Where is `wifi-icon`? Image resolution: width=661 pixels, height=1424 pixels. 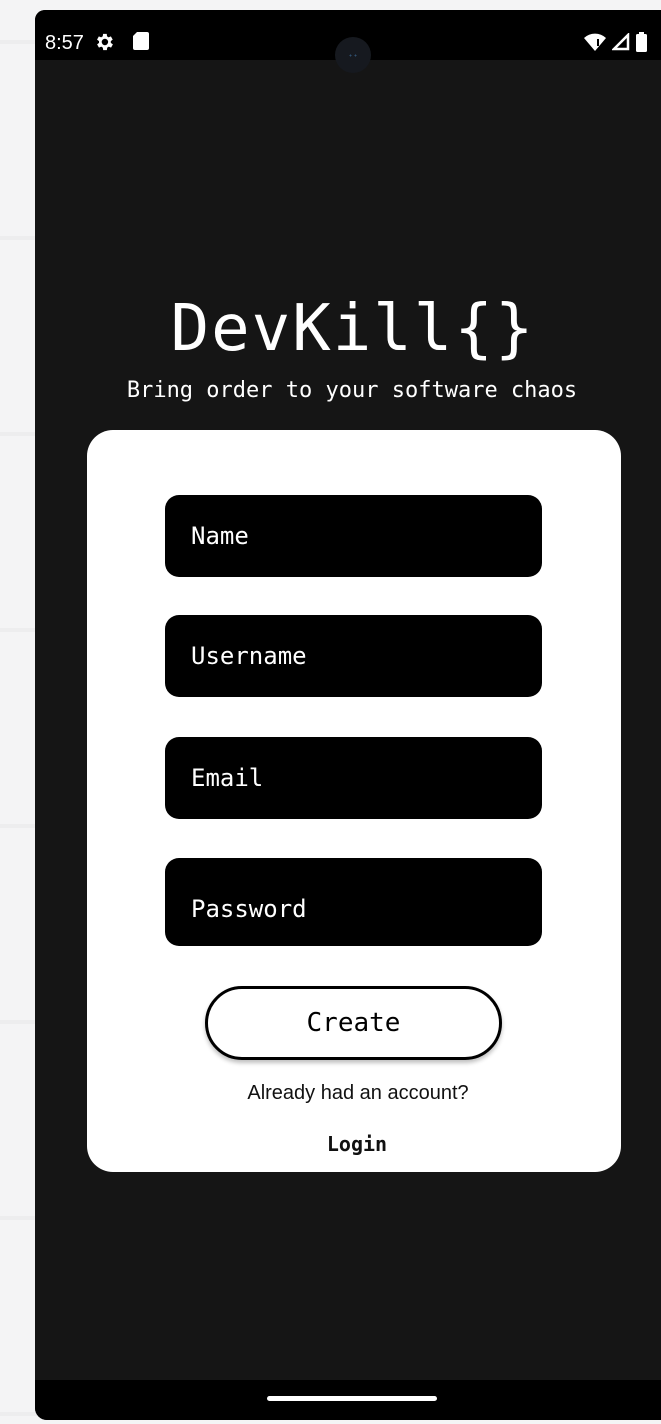
wifi-icon is located at coordinates (595, 42).